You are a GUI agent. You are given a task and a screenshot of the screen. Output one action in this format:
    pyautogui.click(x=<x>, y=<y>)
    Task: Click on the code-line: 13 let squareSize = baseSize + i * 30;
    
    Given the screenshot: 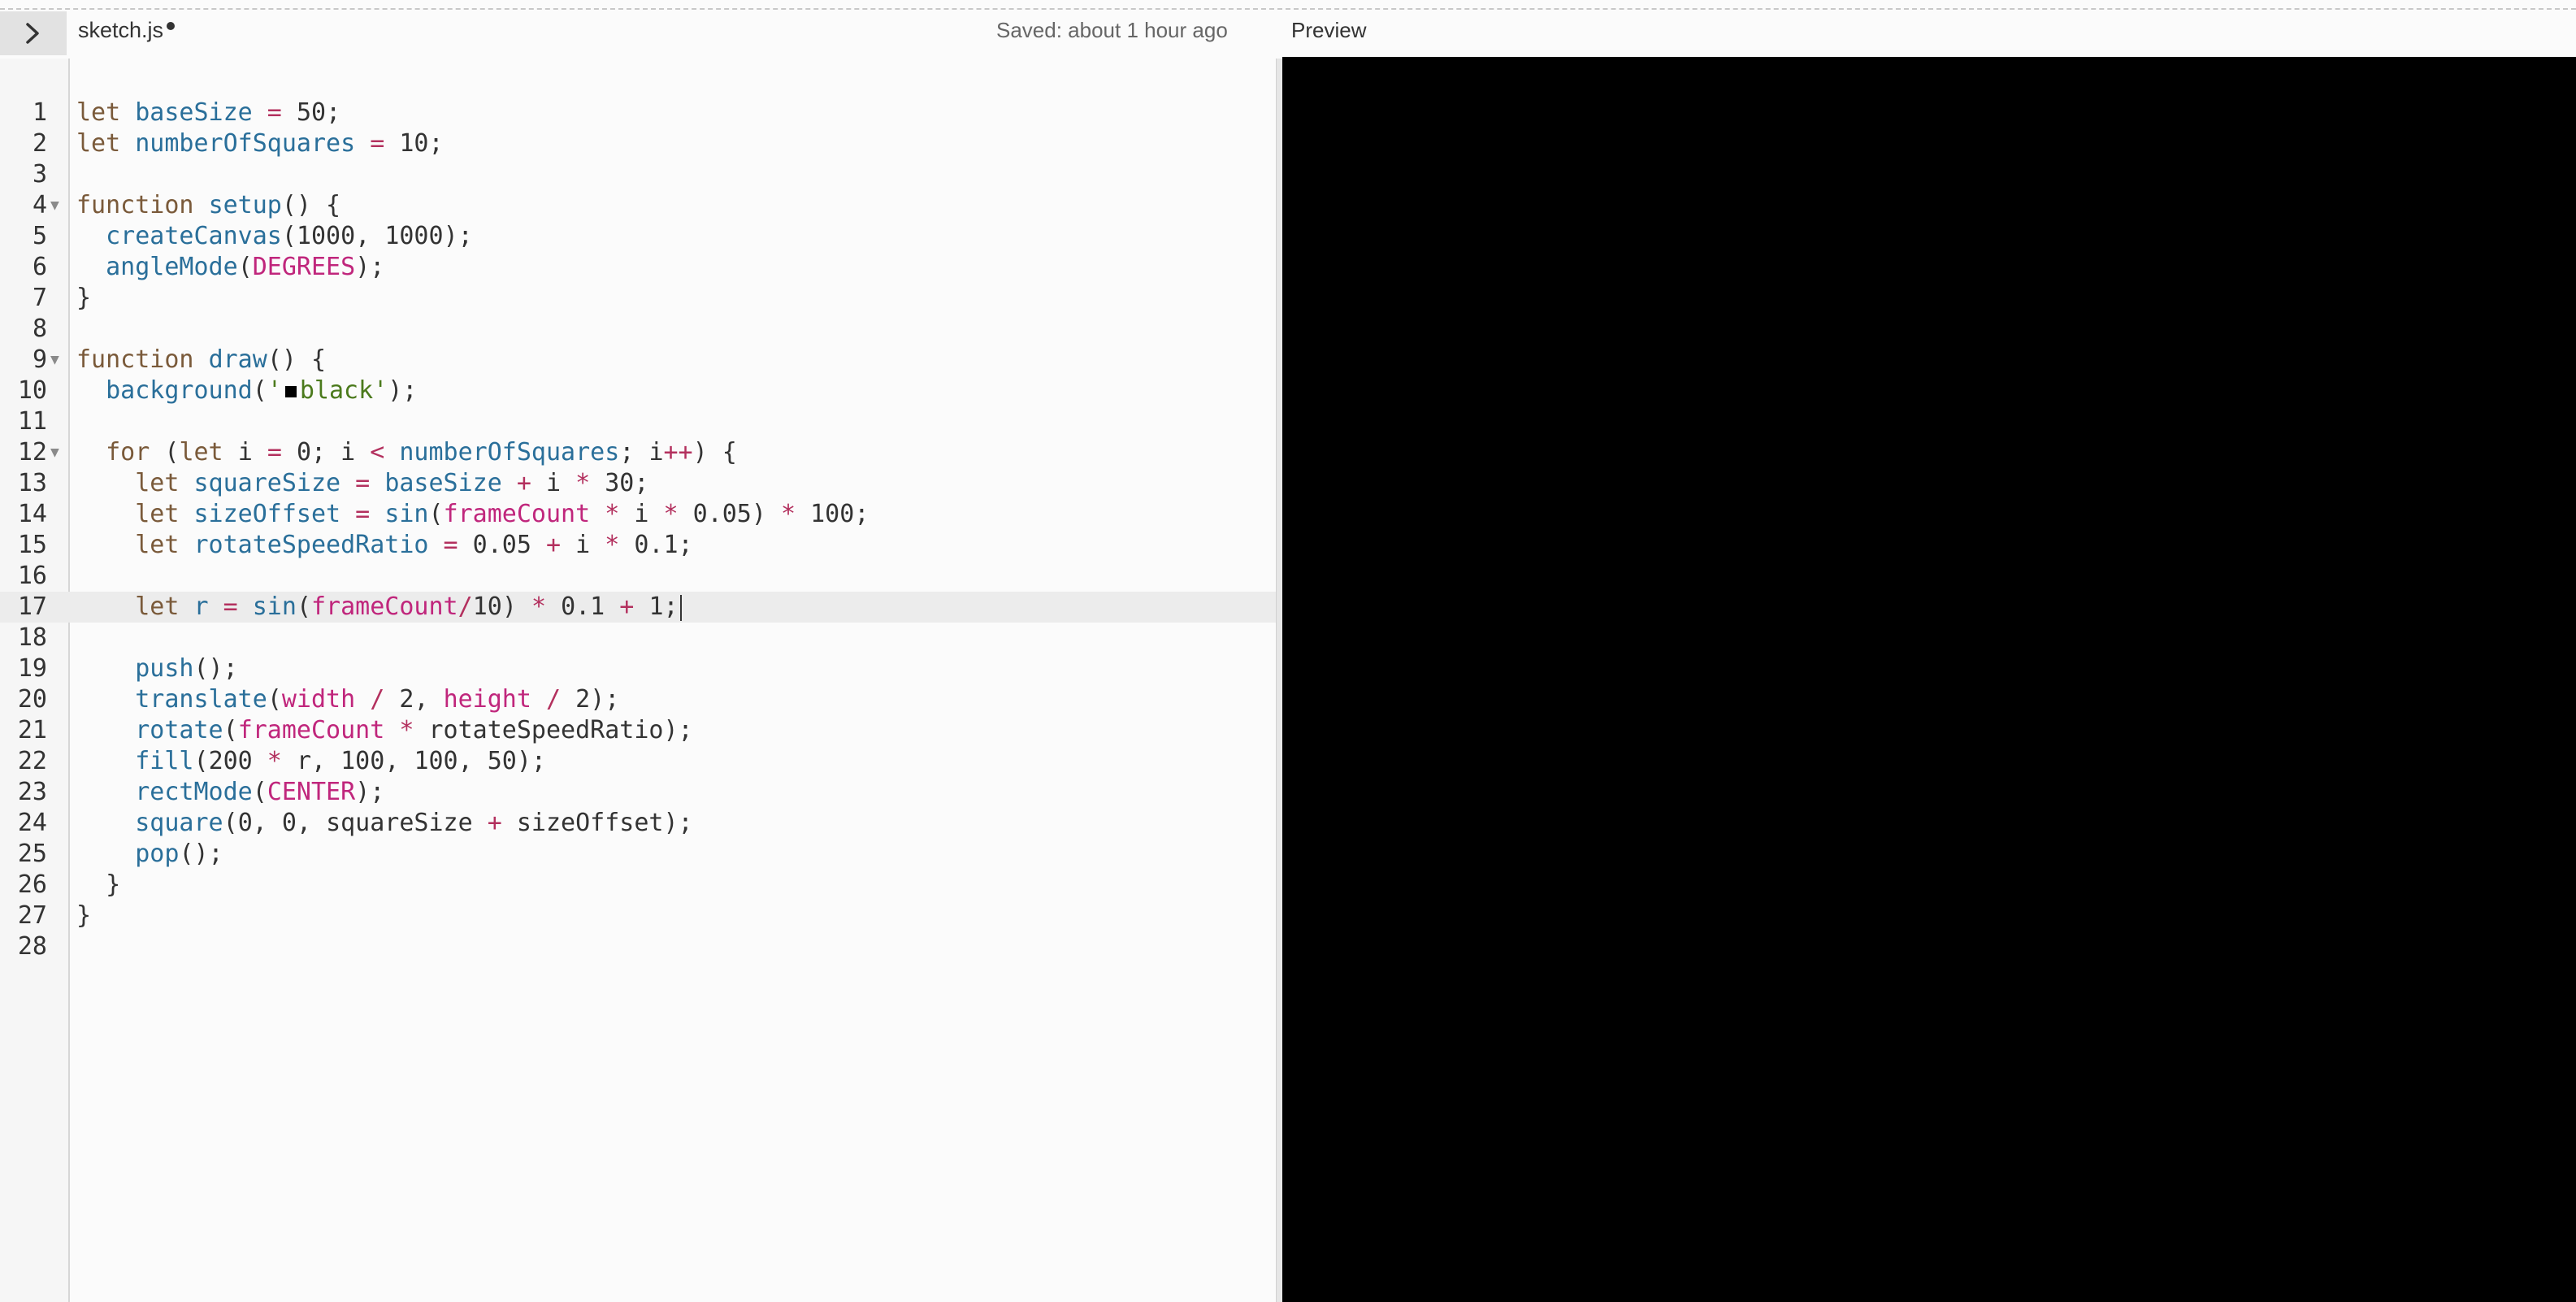 What is the action you would take?
    pyautogui.click(x=638, y=483)
    